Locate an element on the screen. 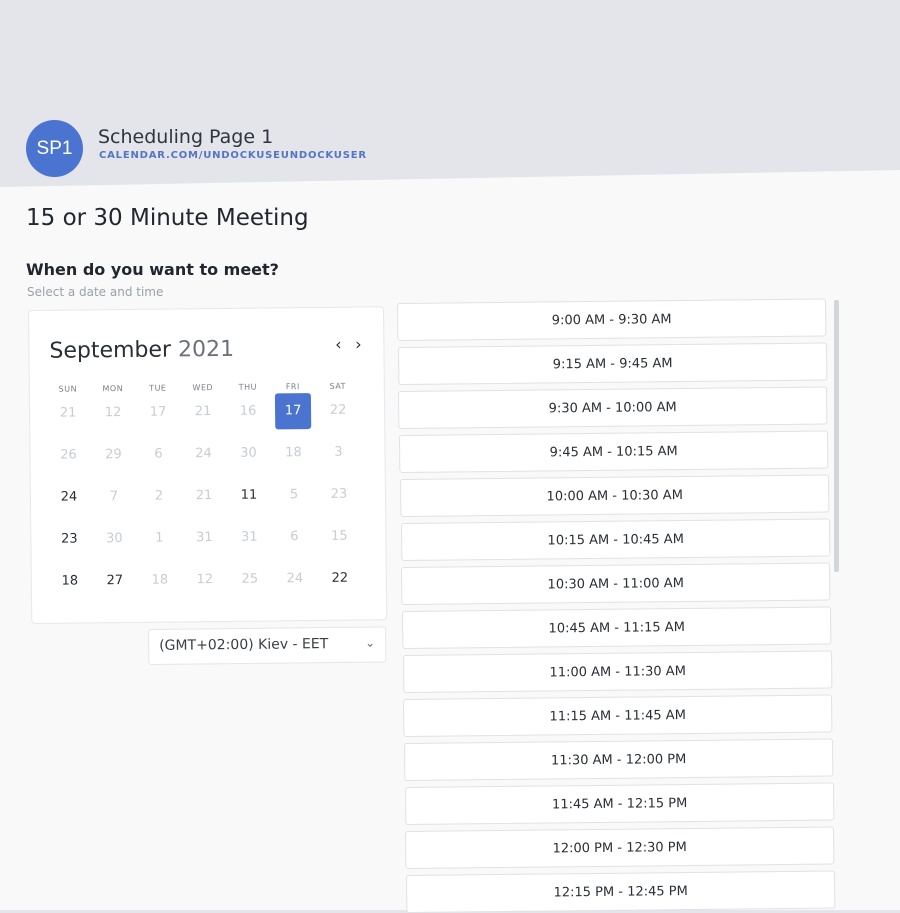 The image size is (900, 913). time-slot-button: 9:15 AM - 9:45 AM is located at coordinates (612, 363).